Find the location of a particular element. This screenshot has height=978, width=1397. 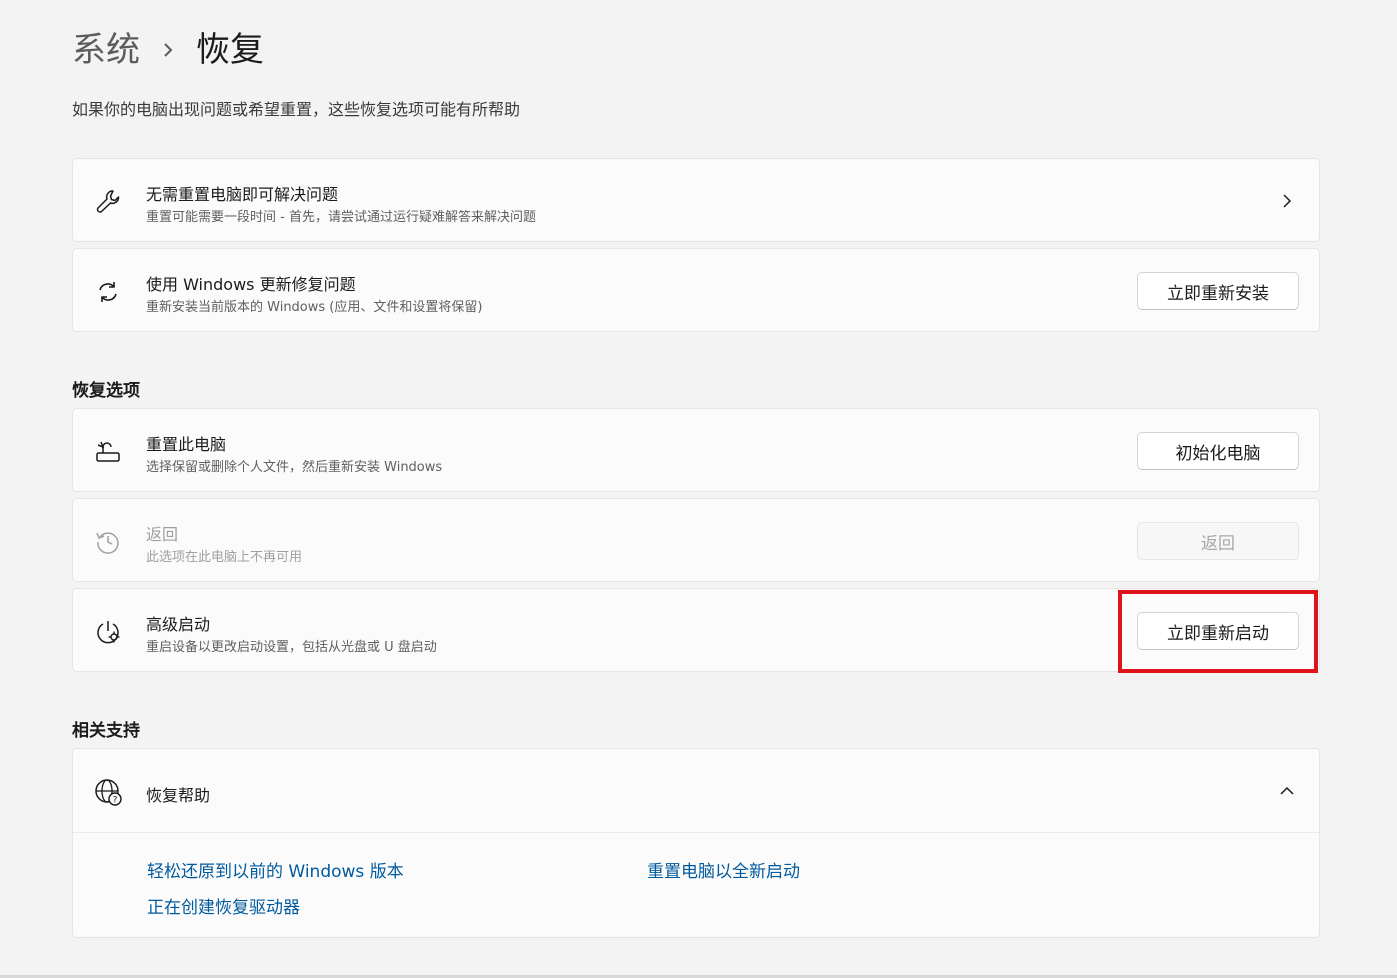

advanced-startup-title: 高级启动 is located at coordinates (178, 624).